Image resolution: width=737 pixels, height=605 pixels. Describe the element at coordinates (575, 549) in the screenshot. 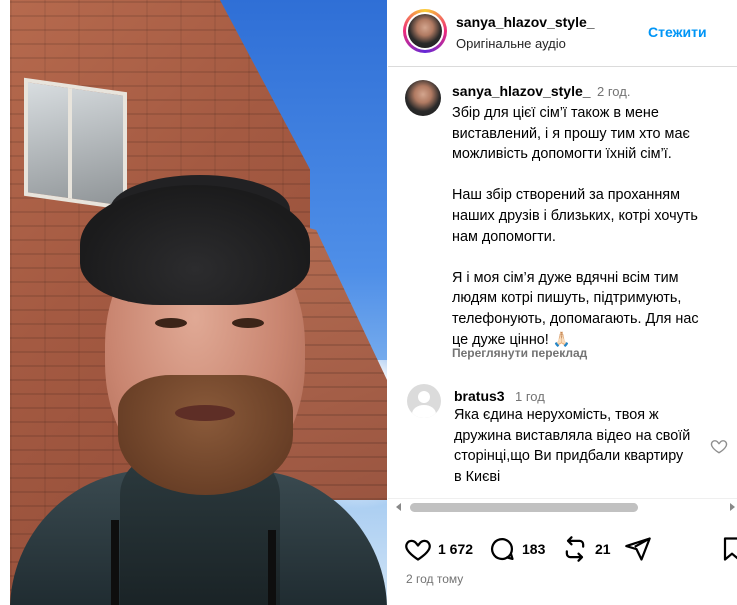

I see `repost-icon` at that location.